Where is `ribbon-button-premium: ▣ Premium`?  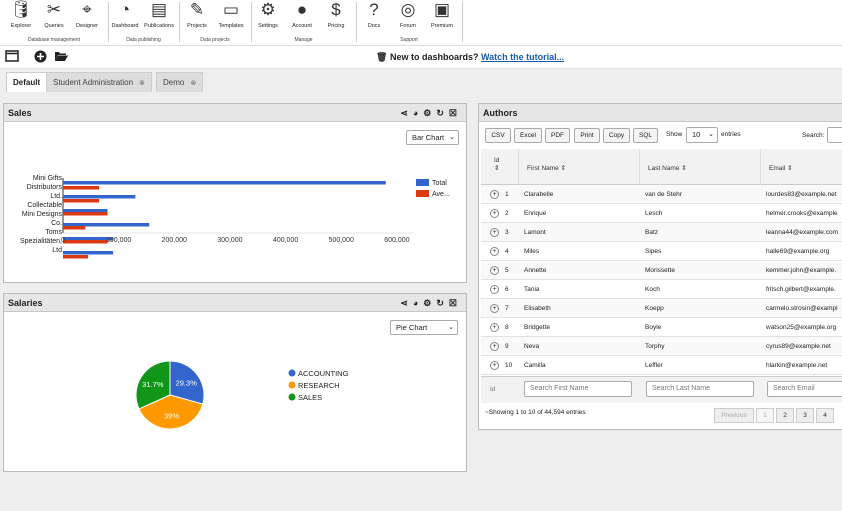 ribbon-button-premium: ▣ Premium is located at coordinates (442, 15).